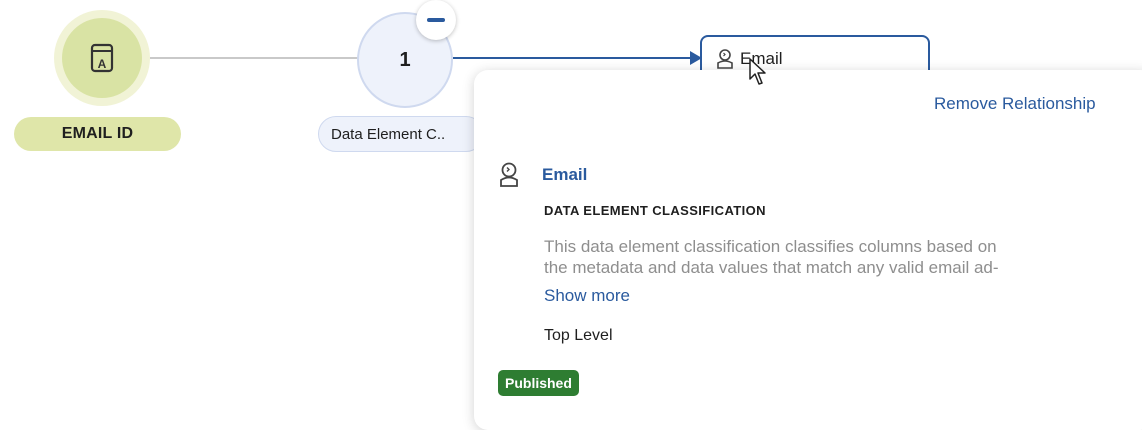  I want to click on mouse-pointer-icon, so click(757, 71).